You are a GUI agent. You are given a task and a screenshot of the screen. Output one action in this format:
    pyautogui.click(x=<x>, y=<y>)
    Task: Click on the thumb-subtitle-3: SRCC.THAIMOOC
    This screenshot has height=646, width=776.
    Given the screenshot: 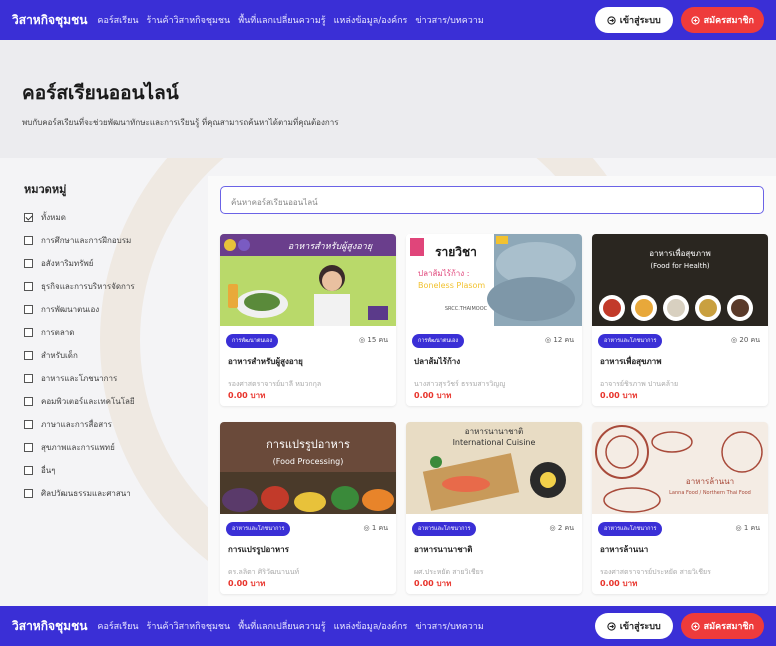 What is the action you would take?
    pyautogui.click(x=466, y=309)
    